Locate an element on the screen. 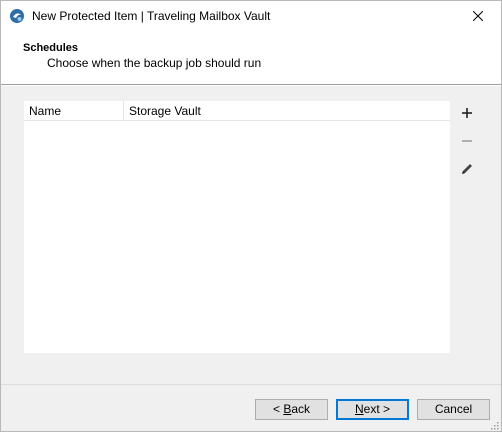  column-header-name: Name is located at coordinates (74, 111).